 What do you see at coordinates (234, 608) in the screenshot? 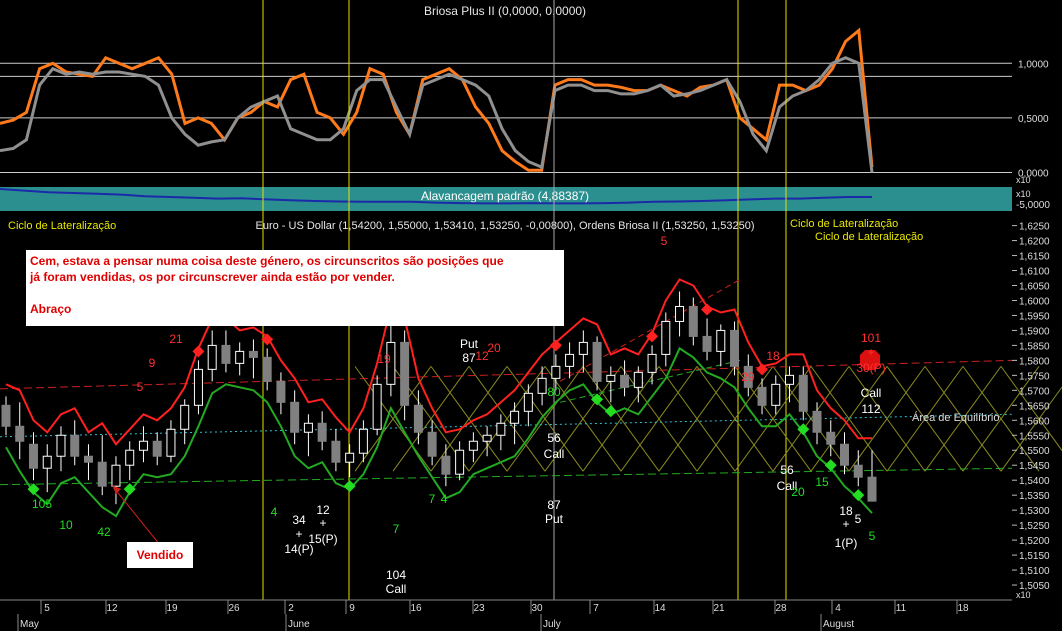
I see `x-tick-label: 26` at bounding box center [234, 608].